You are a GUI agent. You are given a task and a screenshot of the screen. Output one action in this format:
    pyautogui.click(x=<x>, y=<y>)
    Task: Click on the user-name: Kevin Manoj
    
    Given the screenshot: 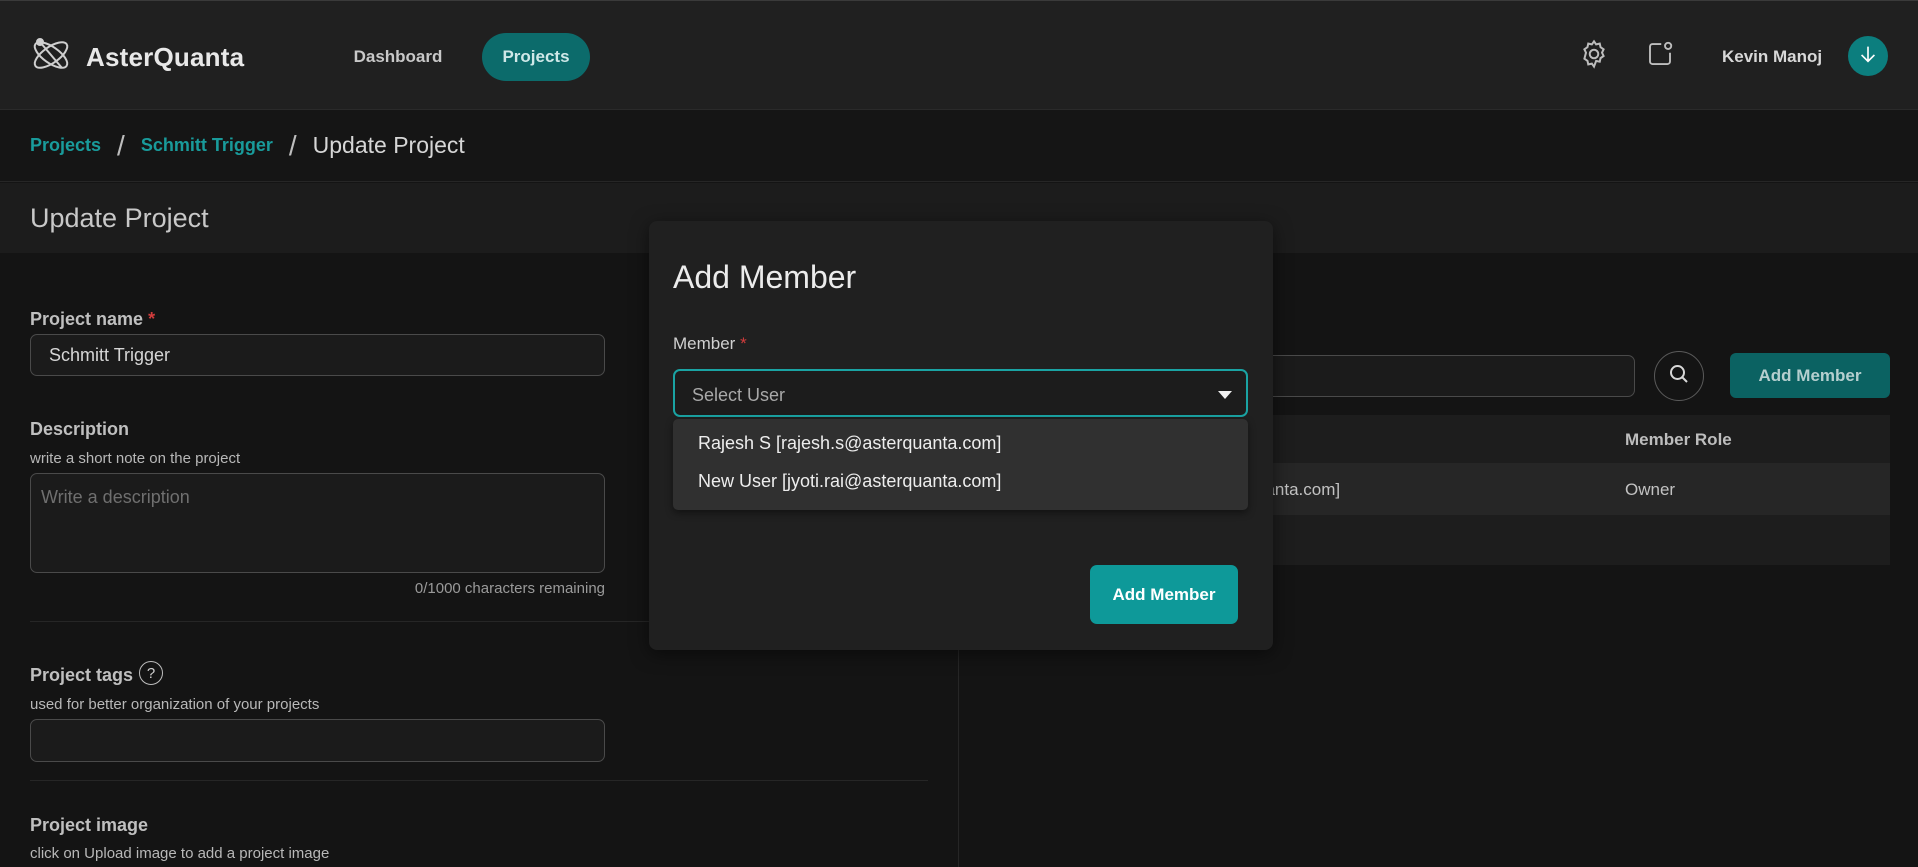 What is the action you would take?
    pyautogui.click(x=1772, y=57)
    